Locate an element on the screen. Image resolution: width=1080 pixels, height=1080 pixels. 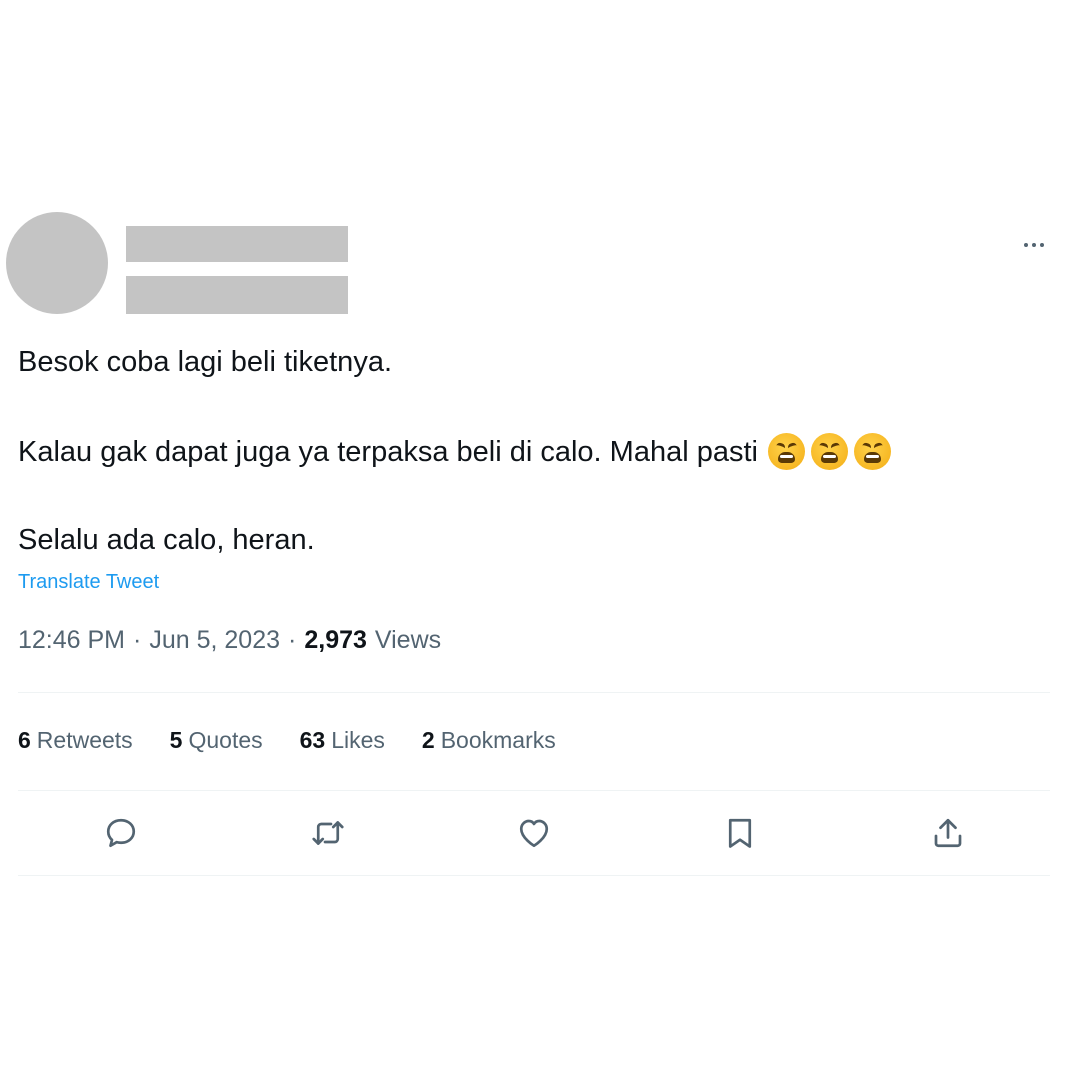
likes-count: 63 is located at coordinates (312, 740).